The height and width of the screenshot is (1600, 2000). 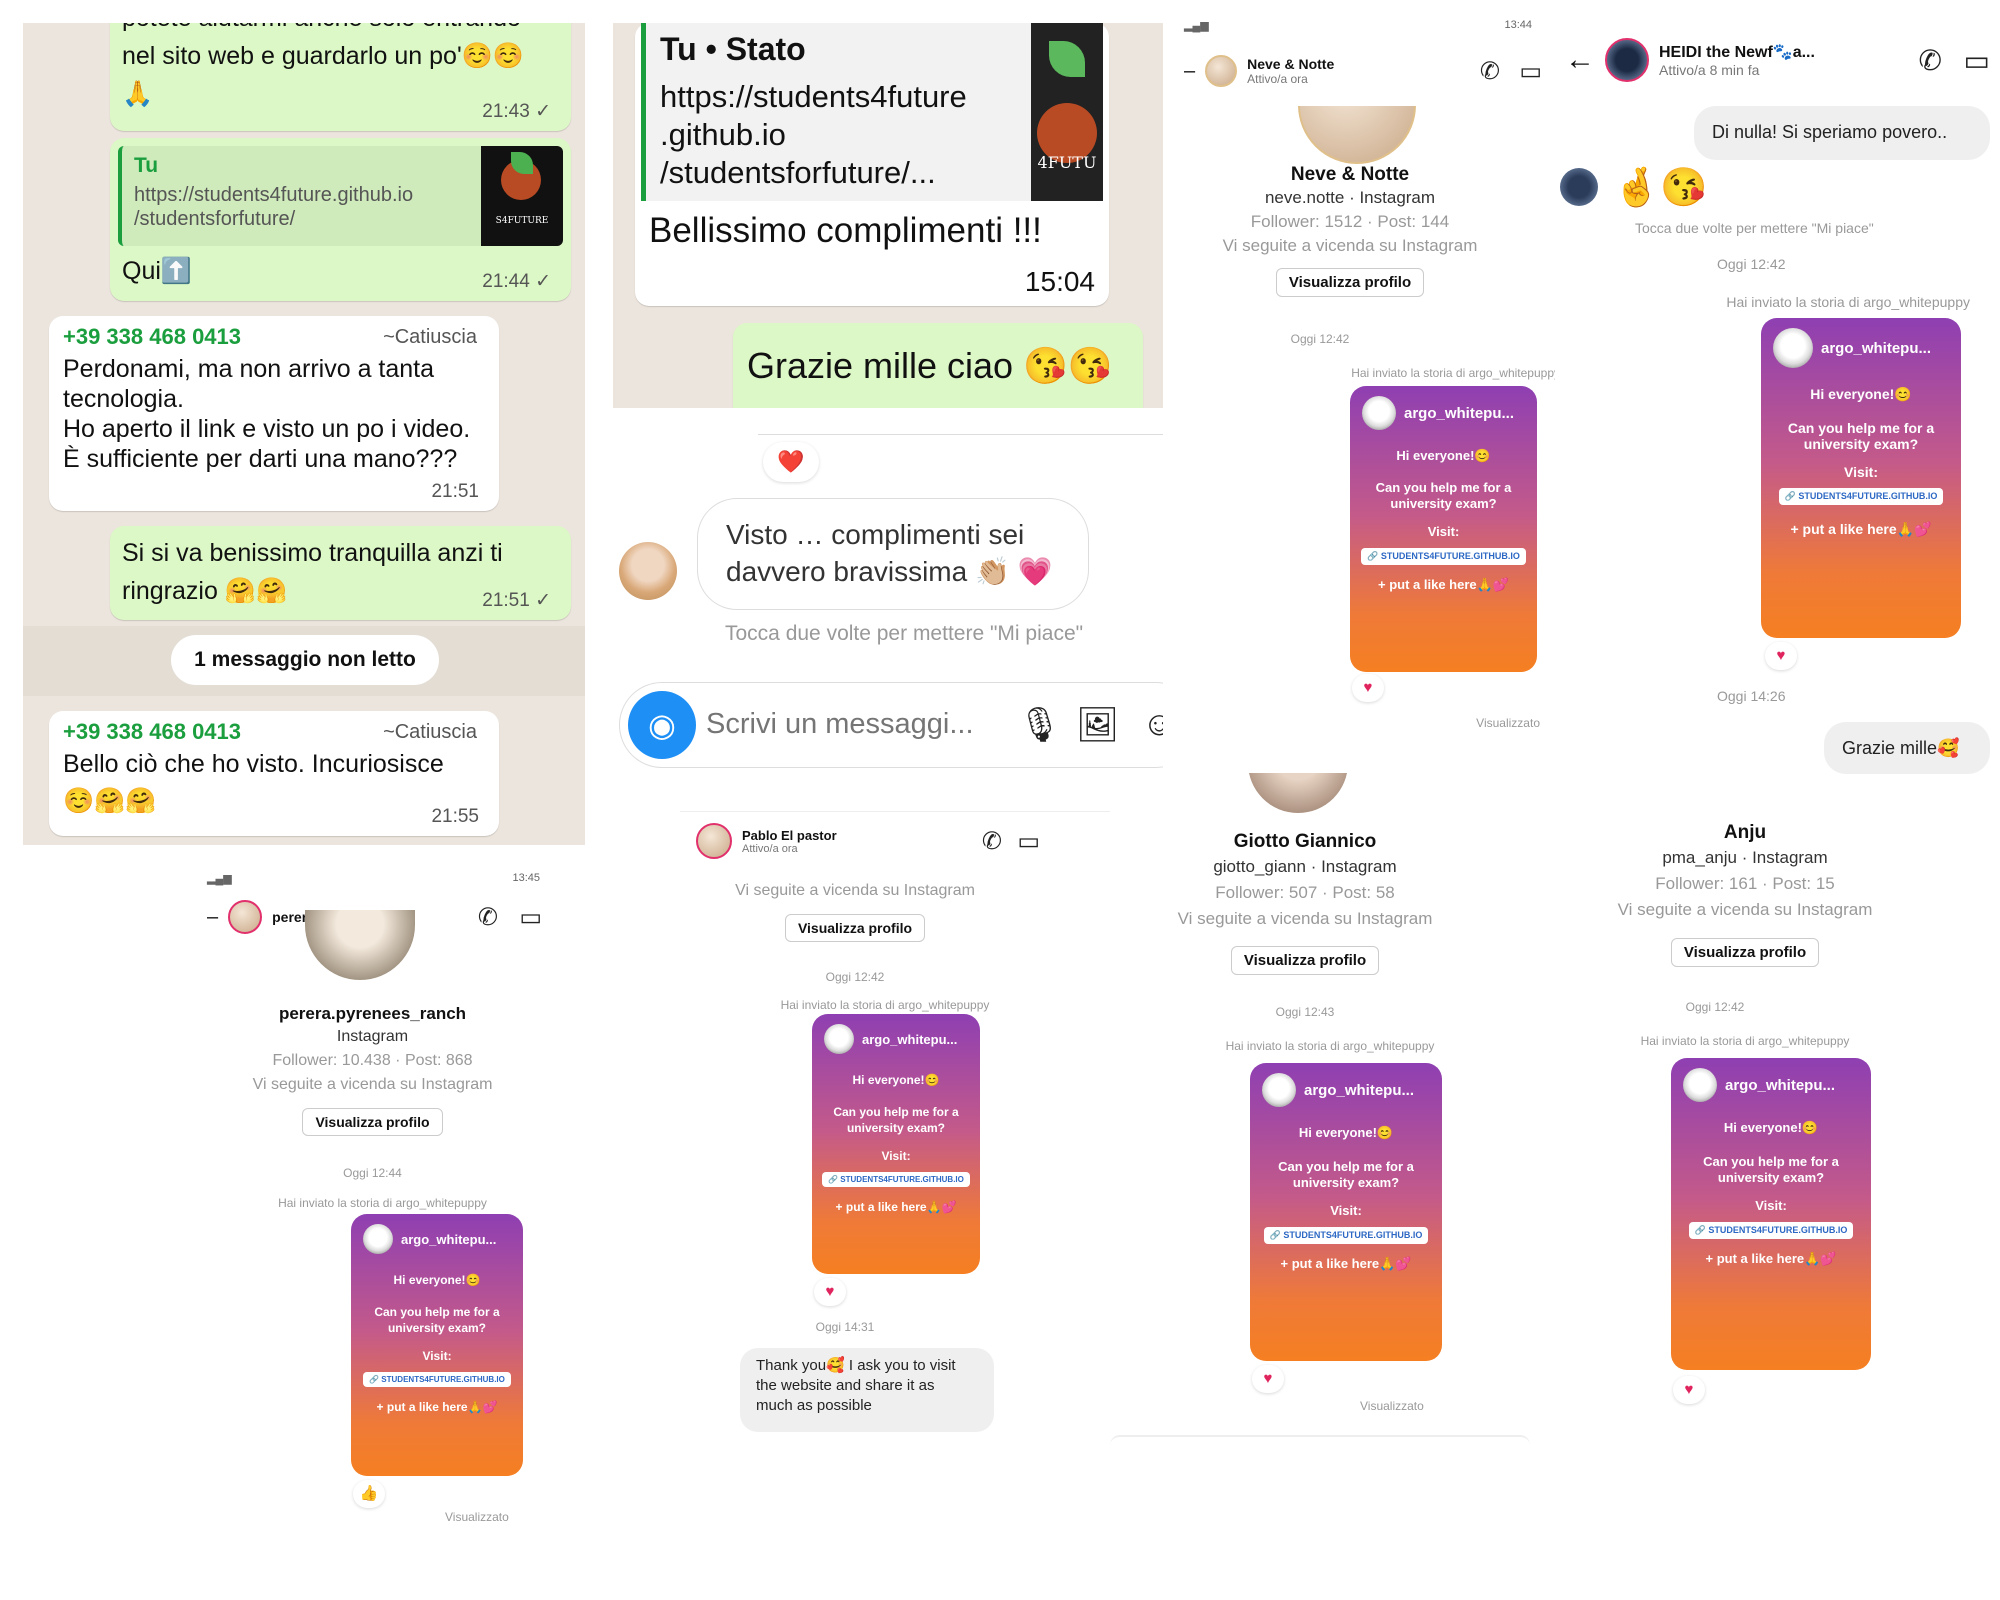 I want to click on heart-reaction: ❤️, so click(x=791, y=462).